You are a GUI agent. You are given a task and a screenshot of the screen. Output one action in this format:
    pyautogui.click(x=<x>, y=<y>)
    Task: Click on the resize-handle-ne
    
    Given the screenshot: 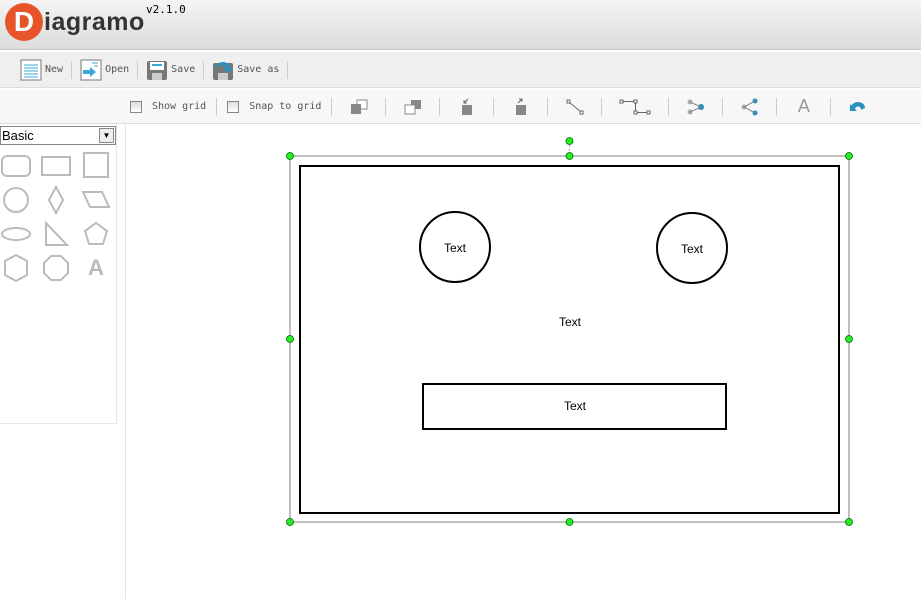 What is the action you would take?
    pyautogui.click(x=849, y=156)
    